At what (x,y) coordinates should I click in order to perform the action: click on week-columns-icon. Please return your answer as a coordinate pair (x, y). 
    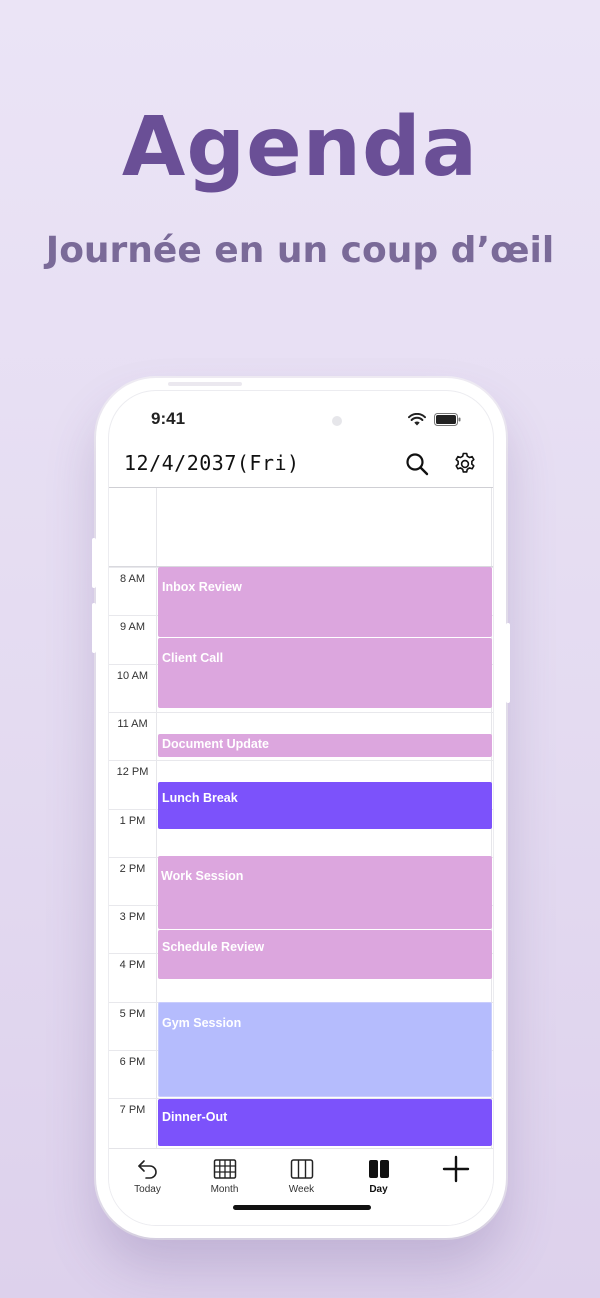
    Looking at the image, I should click on (301, 1169).